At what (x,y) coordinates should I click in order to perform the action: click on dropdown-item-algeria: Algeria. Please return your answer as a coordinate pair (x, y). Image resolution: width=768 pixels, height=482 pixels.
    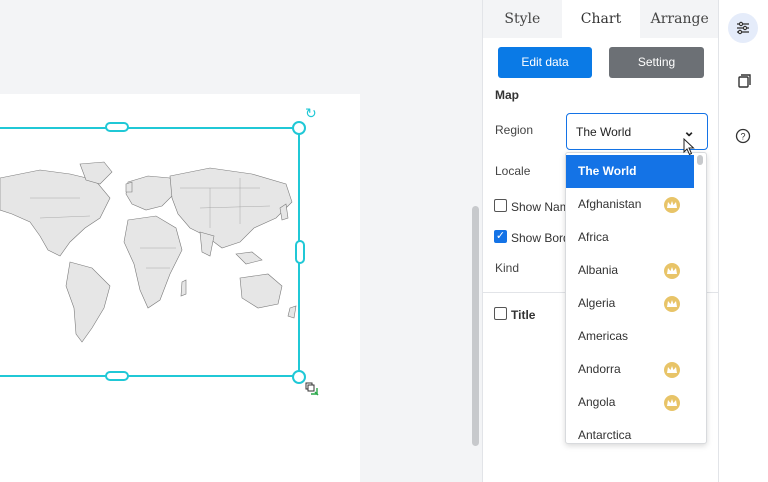
    Looking at the image, I should click on (630, 303).